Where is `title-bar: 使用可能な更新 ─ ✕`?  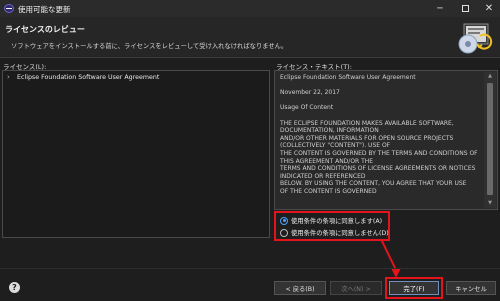
title-bar: 使用可能な更新 ─ ✕ is located at coordinates (250, 8).